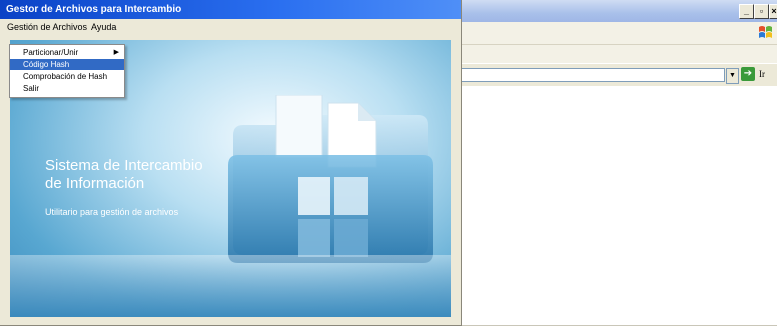 This screenshot has height=336, width=777. What do you see at coordinates (762, 74) in the screenshot?
I see `go-label: Ir` at bounding box center [762, 74].